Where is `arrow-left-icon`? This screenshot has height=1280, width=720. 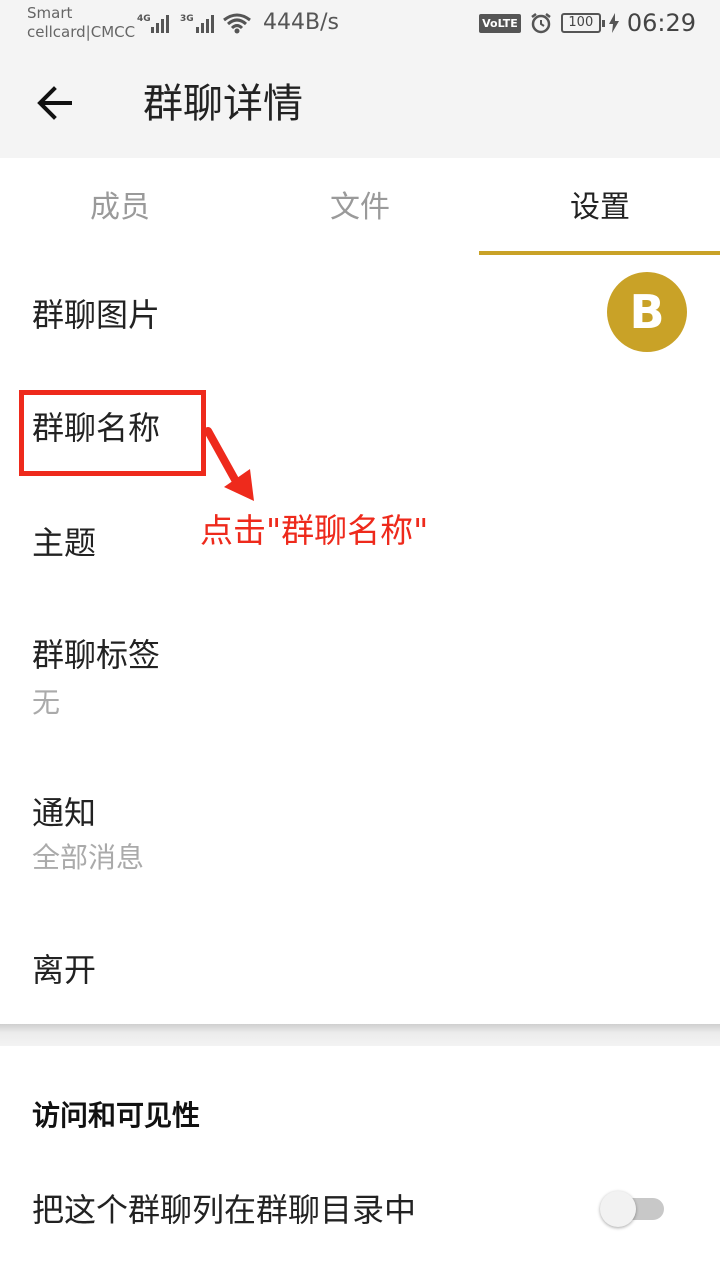 arrow-left-icon is located at coordinates (54, 103).